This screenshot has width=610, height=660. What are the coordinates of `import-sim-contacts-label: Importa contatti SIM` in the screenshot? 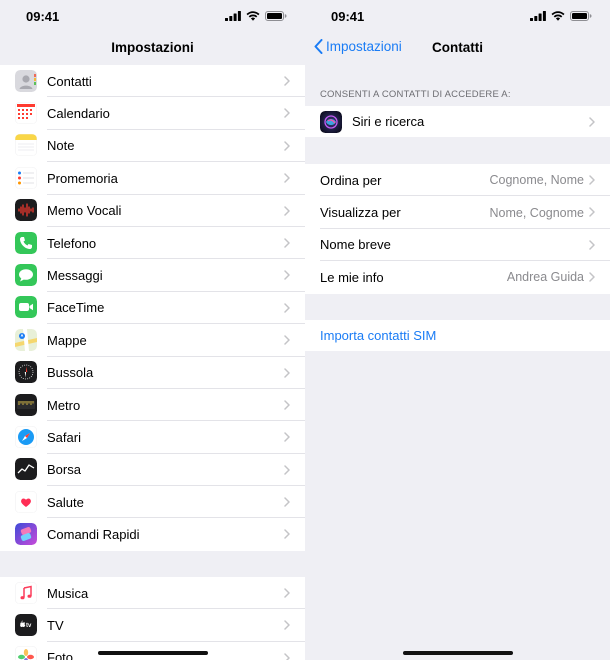 It's located at (378, 335).